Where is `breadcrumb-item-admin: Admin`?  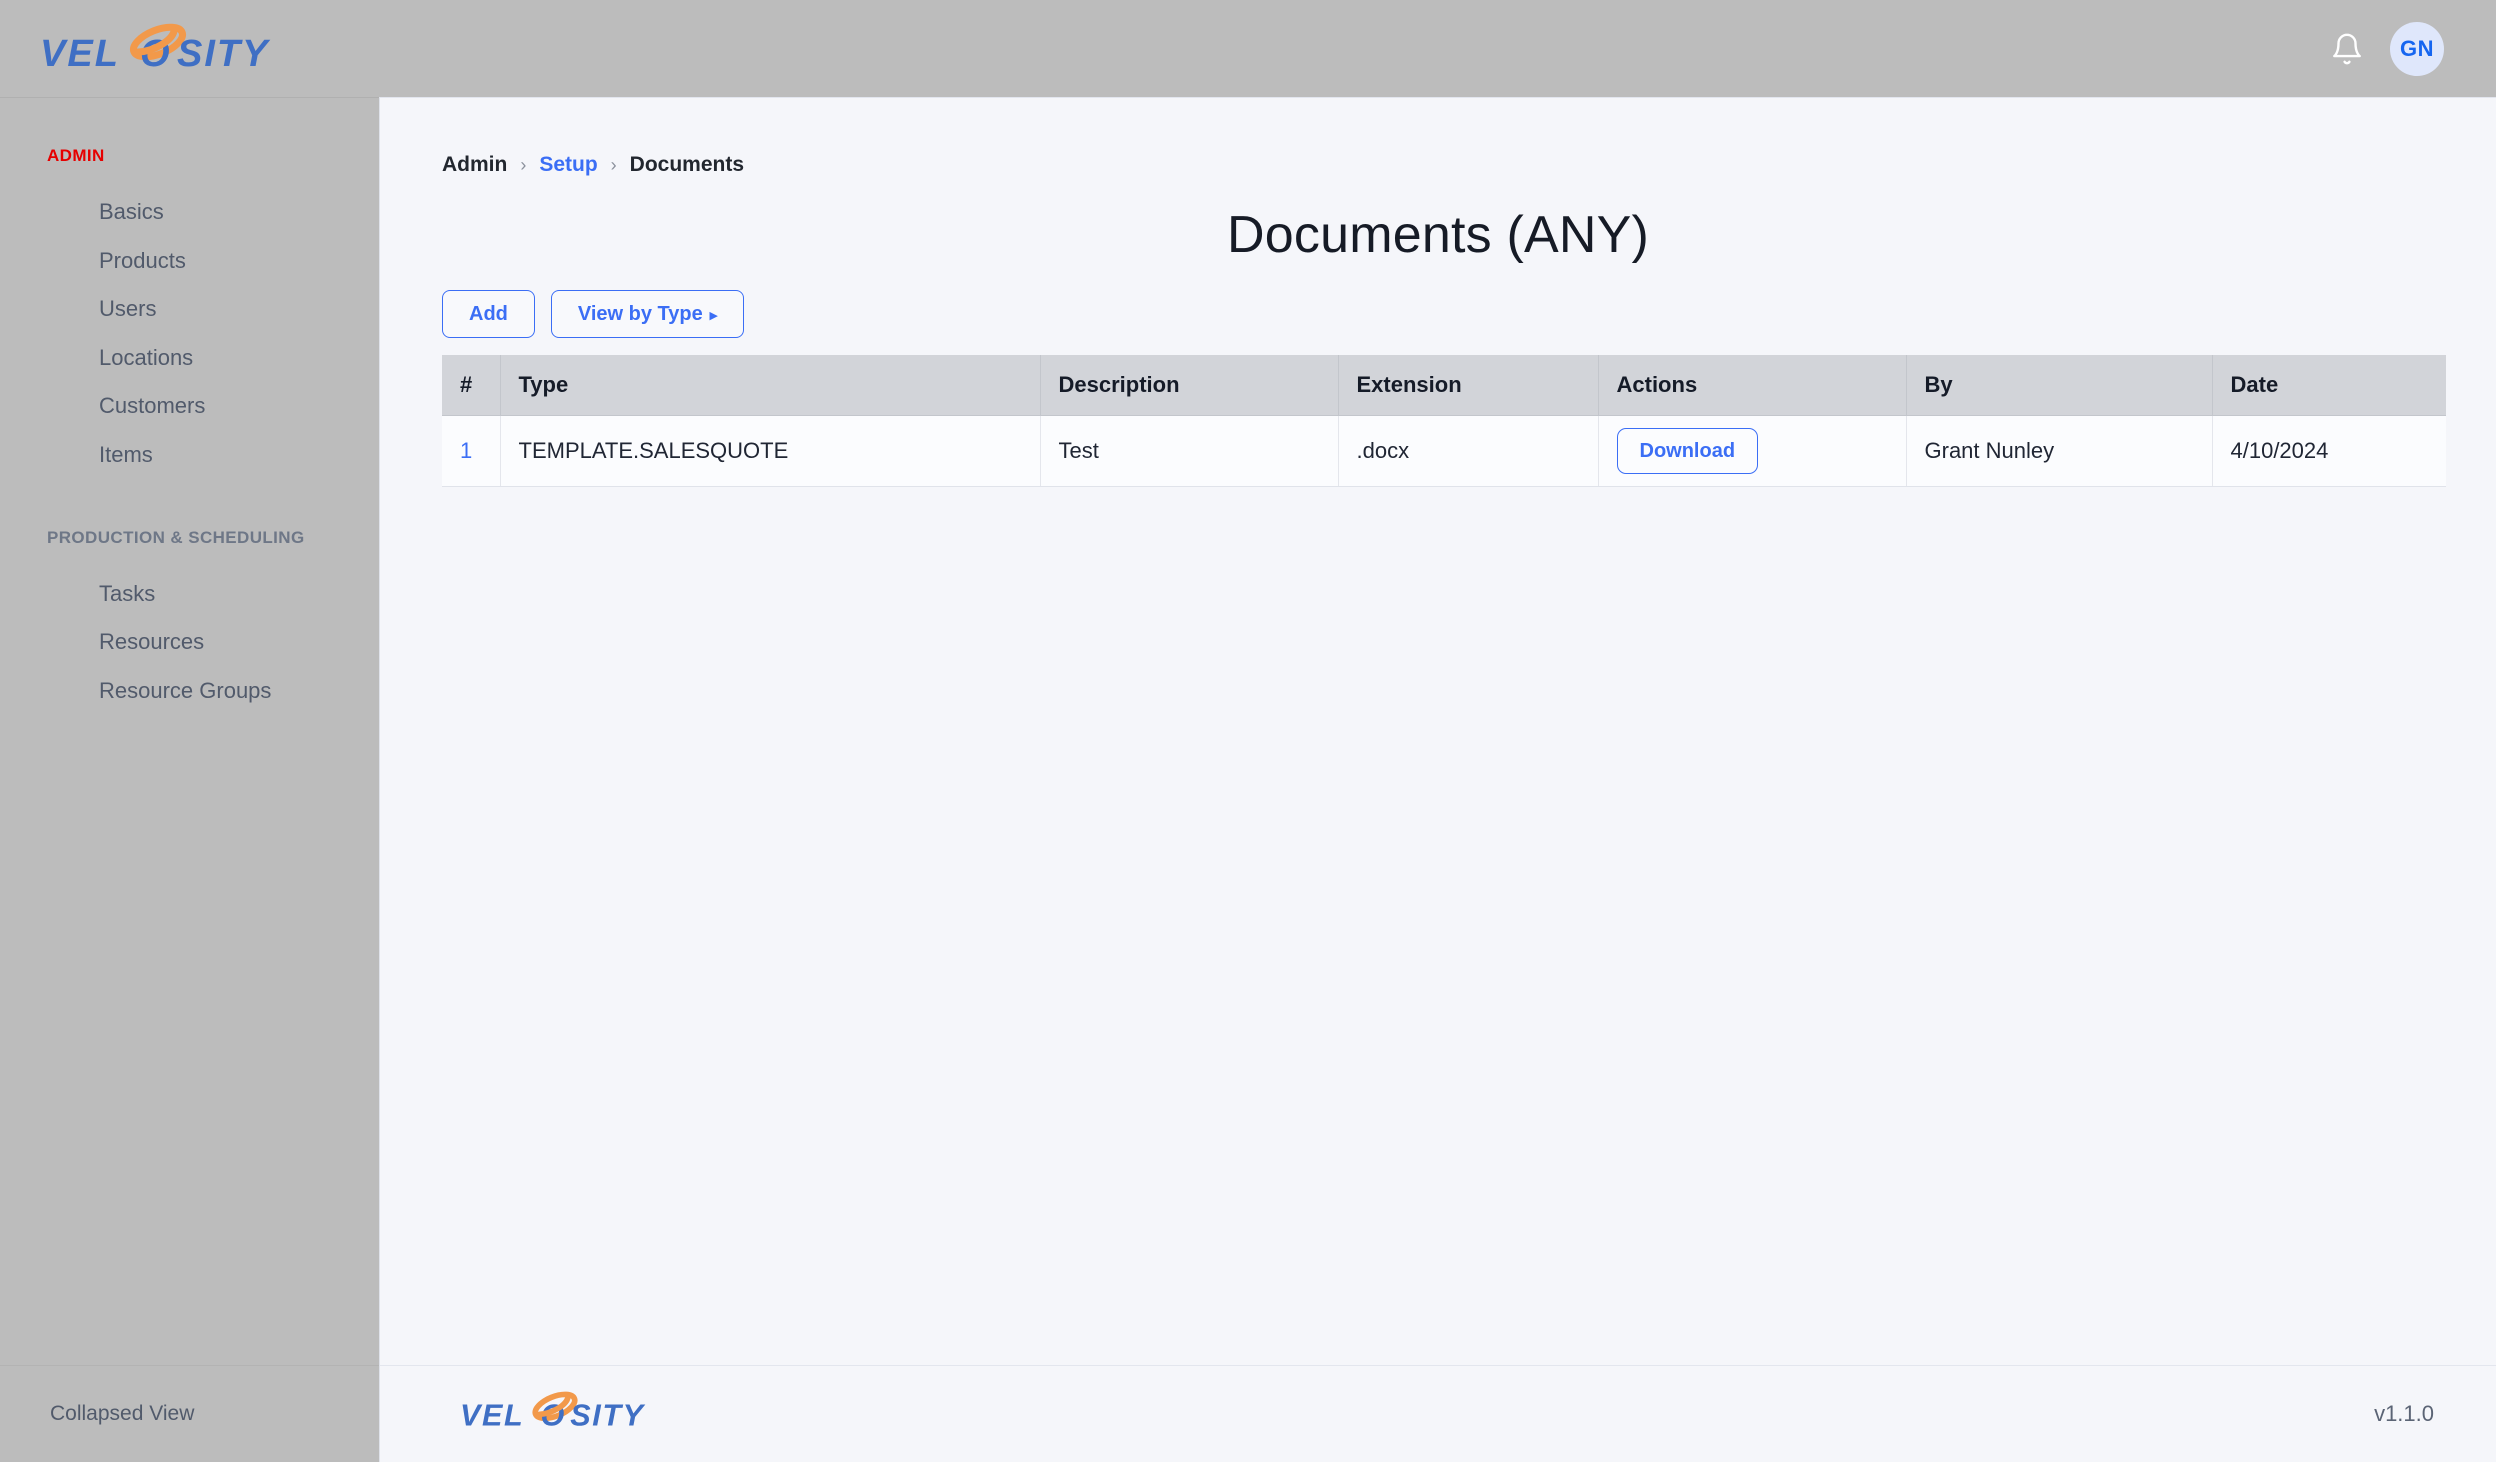
breadcrumb-item-admin: Admin is located at coordinates (474, 165).